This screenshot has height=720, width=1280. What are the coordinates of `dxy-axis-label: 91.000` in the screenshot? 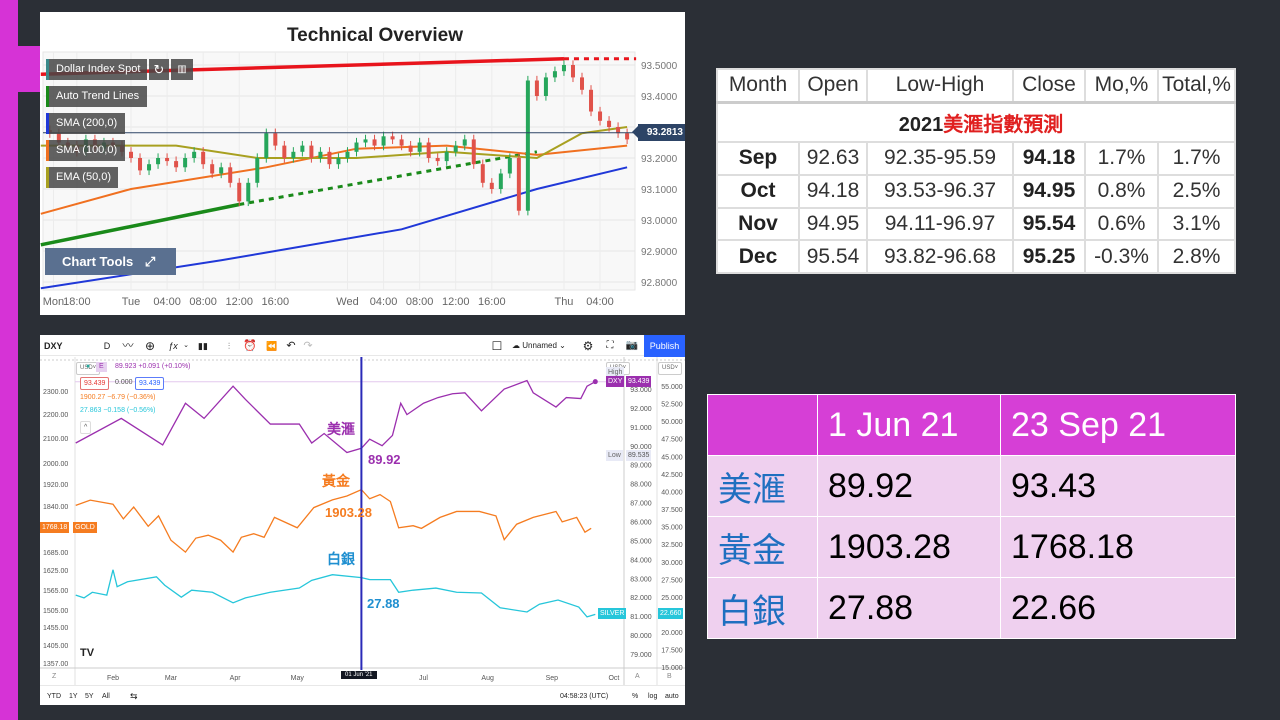 It's located at (641, 428).